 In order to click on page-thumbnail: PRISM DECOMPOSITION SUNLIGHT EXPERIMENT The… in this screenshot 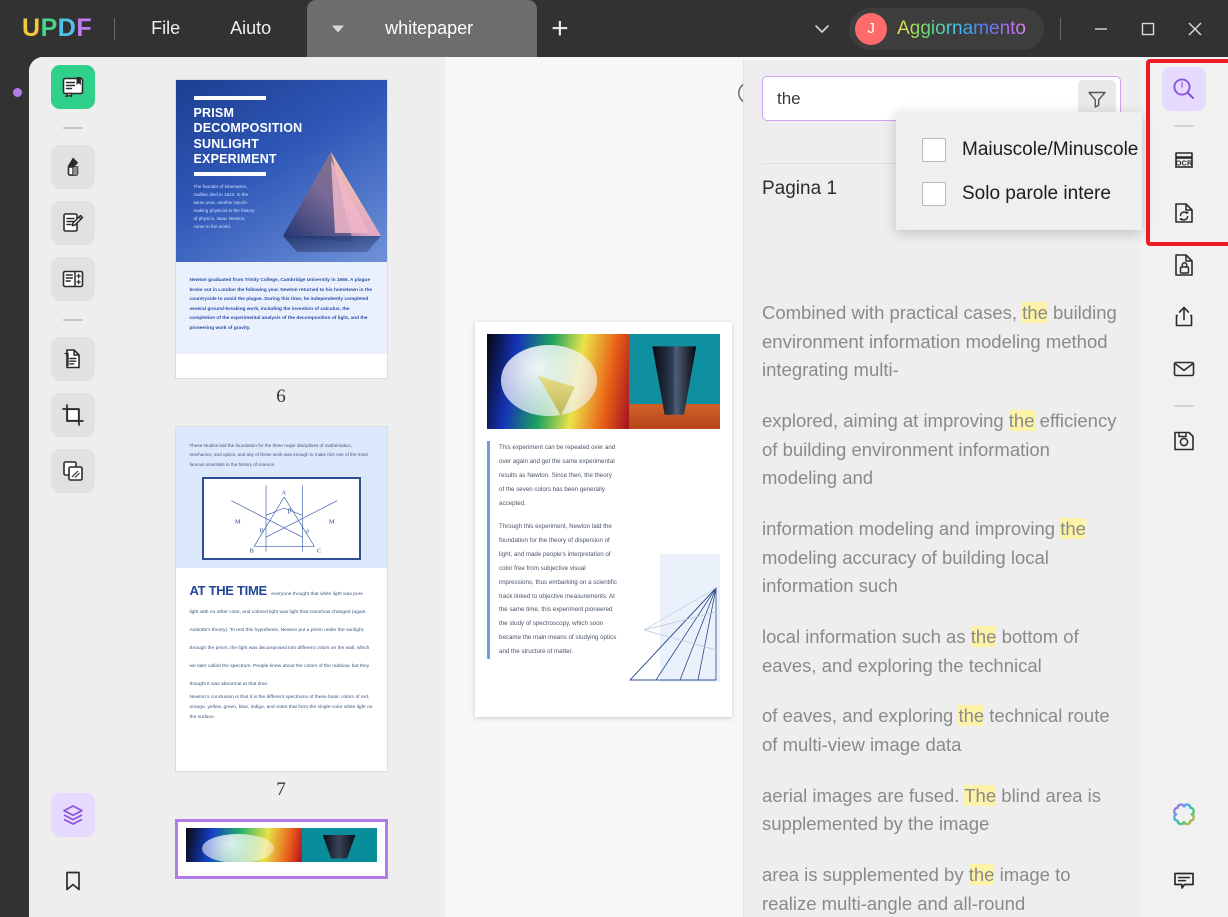, I will do `click(281, 229)`.